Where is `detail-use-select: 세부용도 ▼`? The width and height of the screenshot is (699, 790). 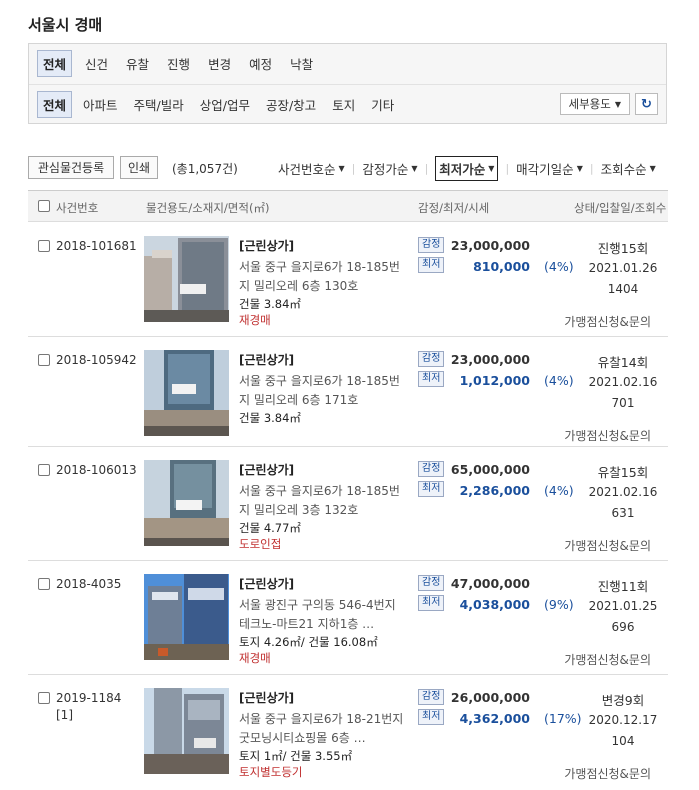
detail-use-select: 세부용도 ▼ is located at coordinates (594, 104).